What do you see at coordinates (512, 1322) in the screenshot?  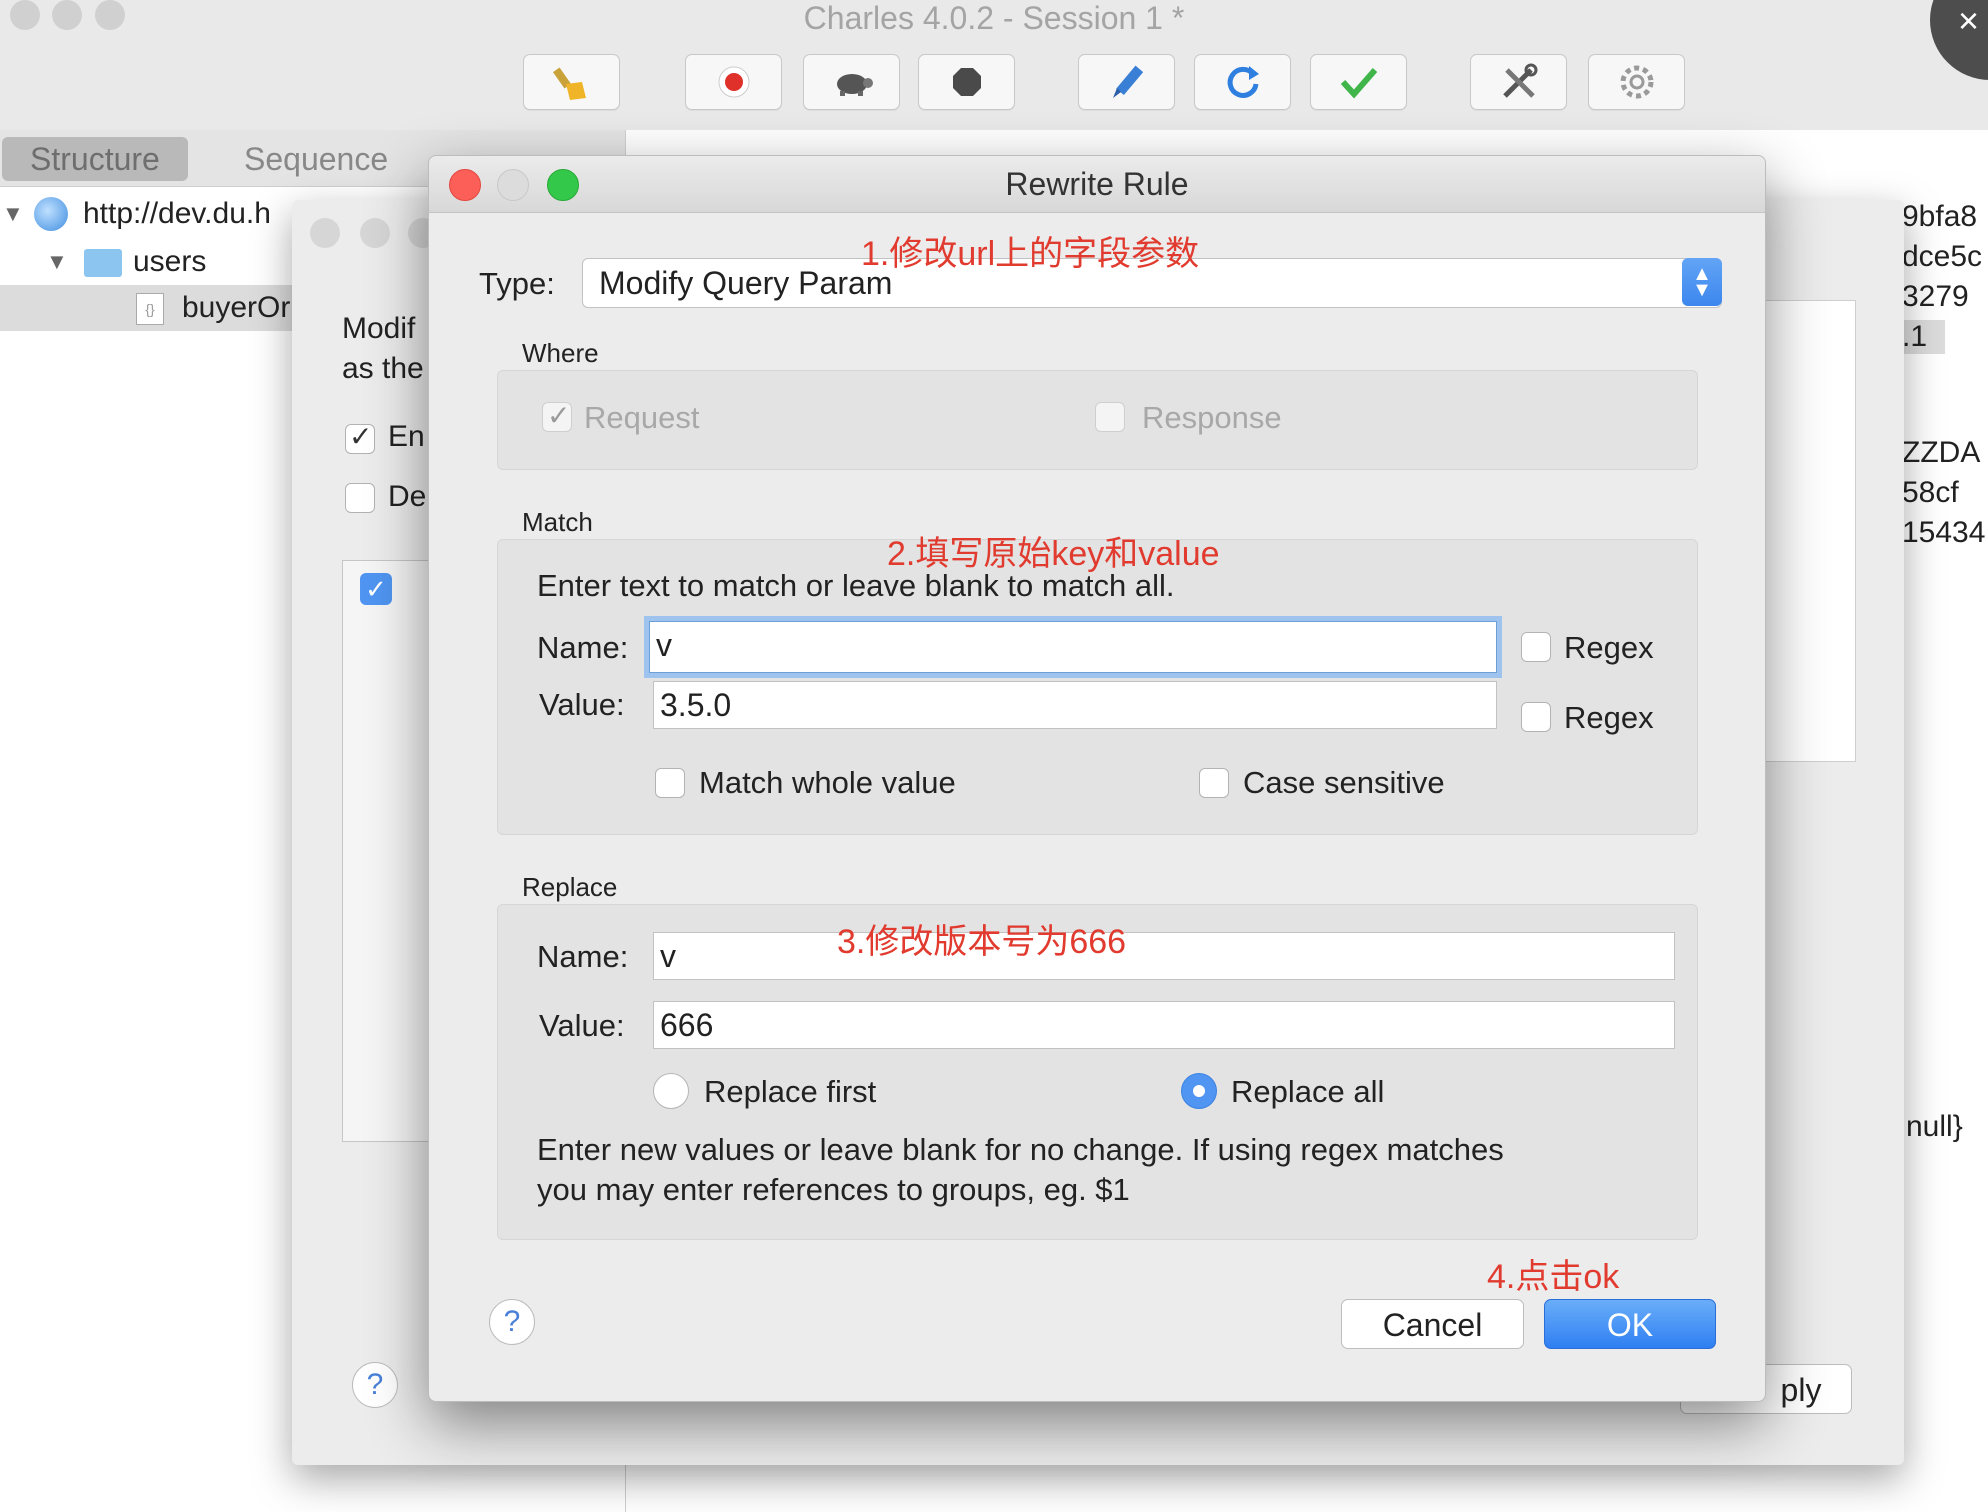 I see `dialog-help-button: ?` at bounding box center [512, 1322].